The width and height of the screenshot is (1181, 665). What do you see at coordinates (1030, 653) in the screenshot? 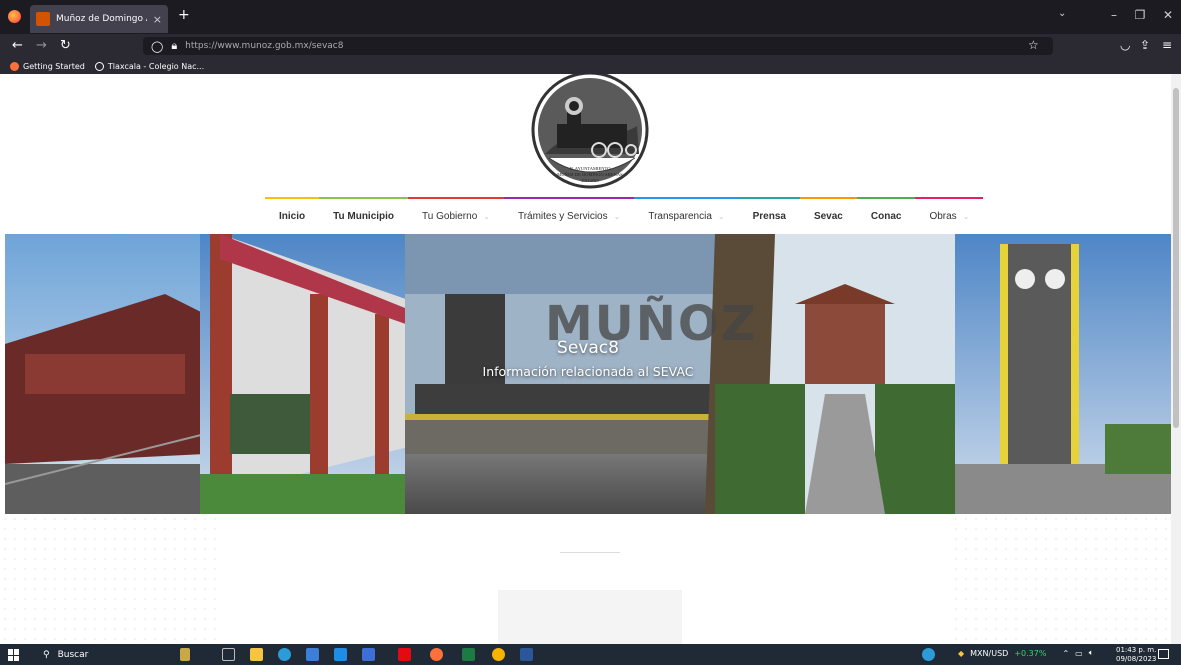
I see `currency-change: +0.37%` at bounding box center [1030, 653].